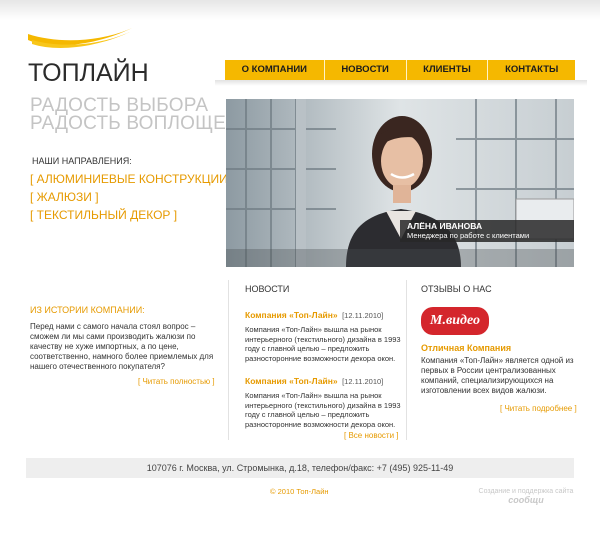 This screenshot has height=540, width=600. I want to click on hero-role: Менеджера по работе с клиентами, so click(468, 235).